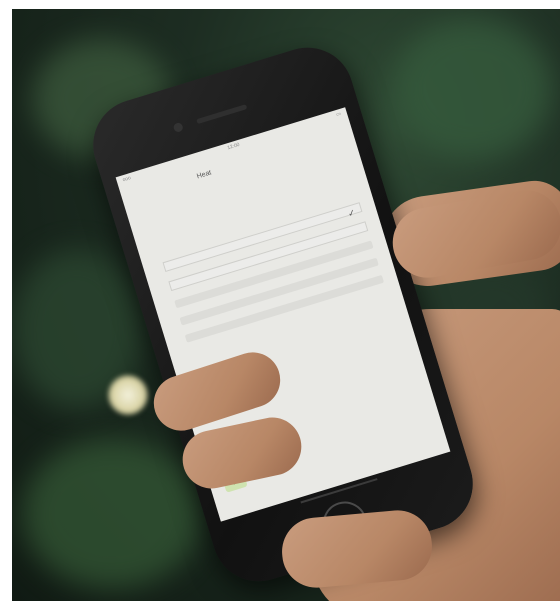  I want to click on earpiece, so click(222, 114).